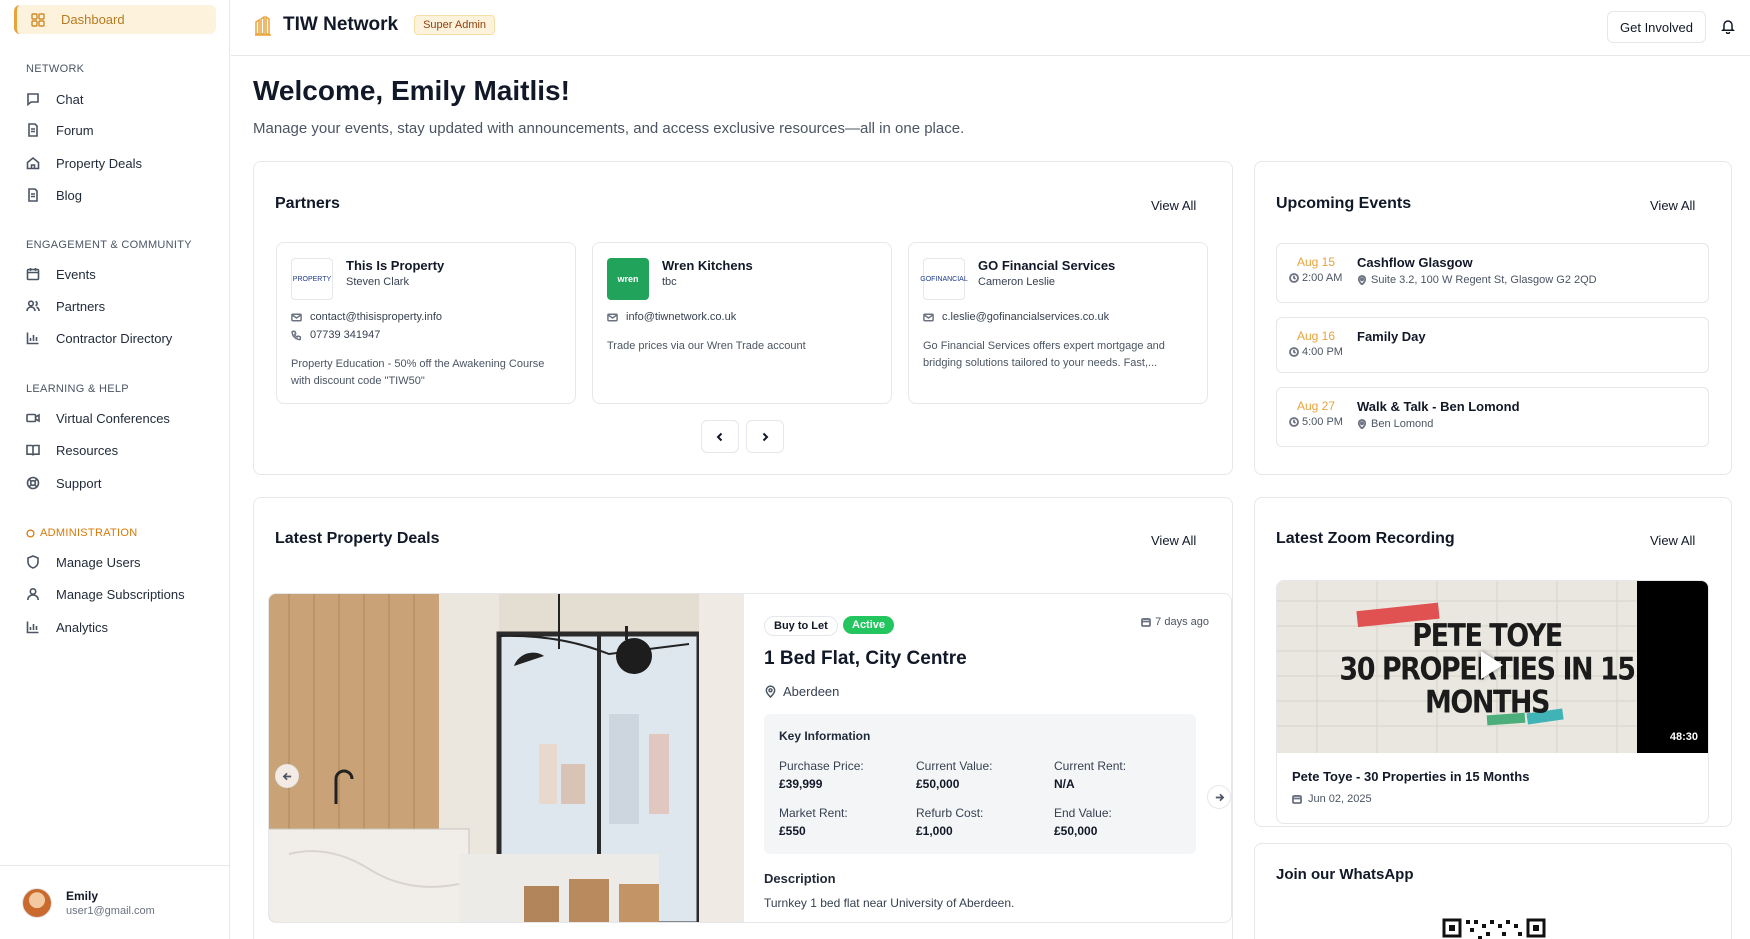  I want to click on event-title: Cashflow Glasgow, so click(1415, 262).